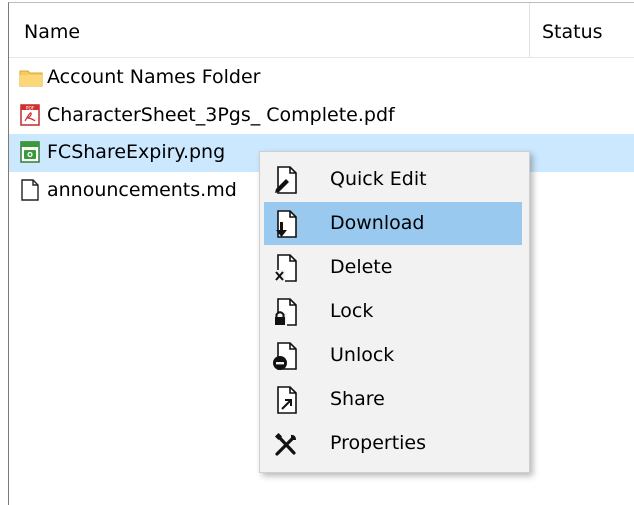 The image size is (634, 505). What do you see at coordinates (136, 152) in the screenshot?
I see `file-name: FCShareExpiry.png` at bounding box center [136, 152].